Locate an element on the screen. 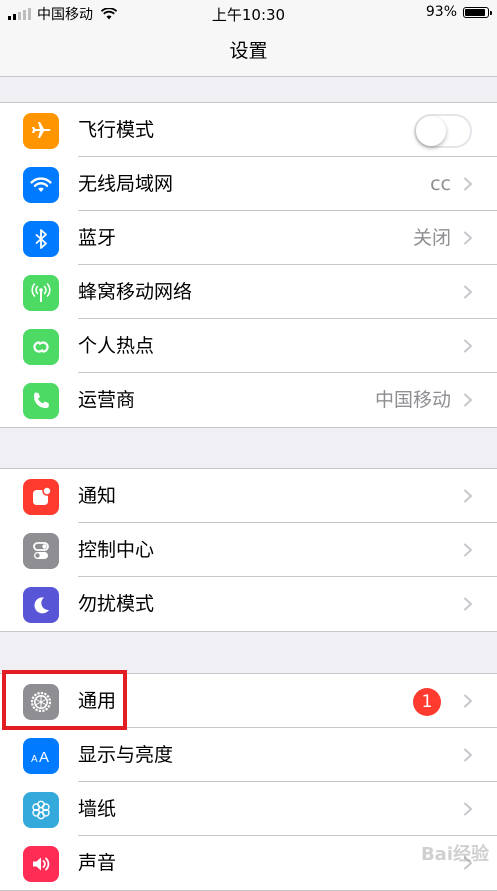 The height and width of the screenshot is (891, 497). control-center-icon is located at coordinates (41, 551).